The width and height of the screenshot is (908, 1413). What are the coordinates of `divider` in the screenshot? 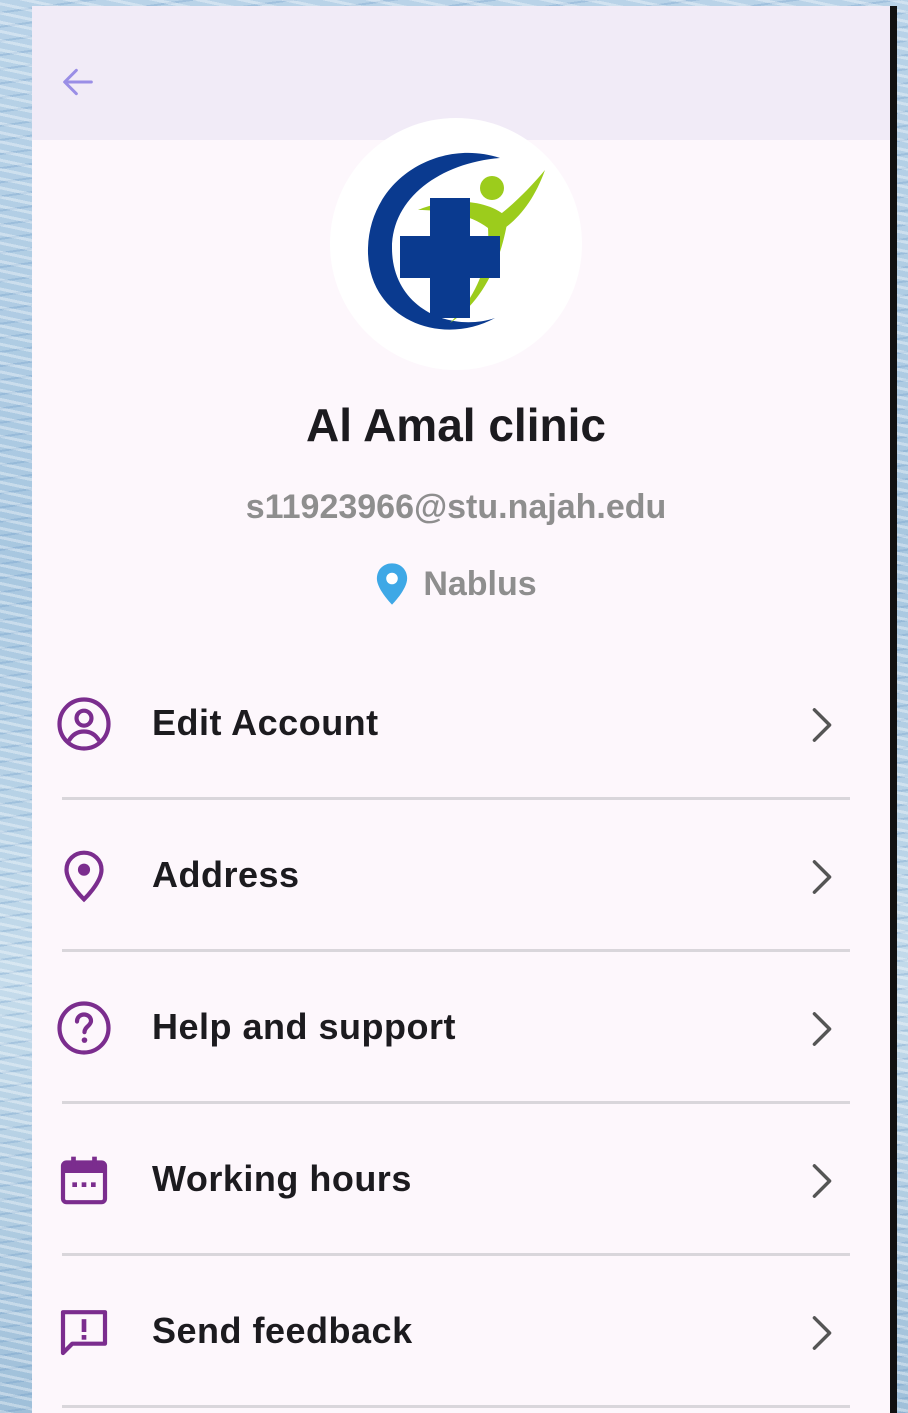 It's located at (456, 1406).